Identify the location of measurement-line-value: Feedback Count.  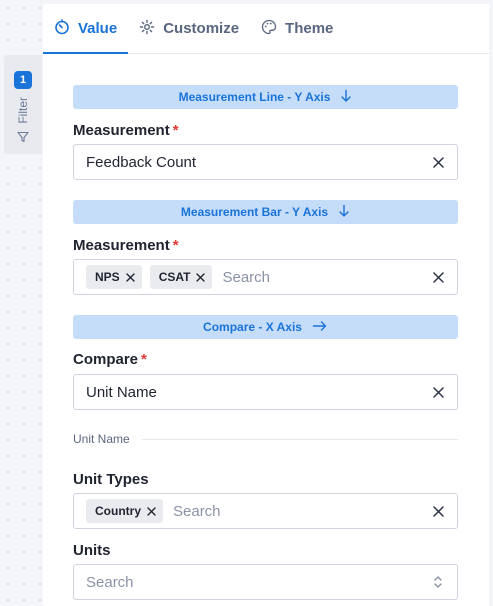
(141, 162).